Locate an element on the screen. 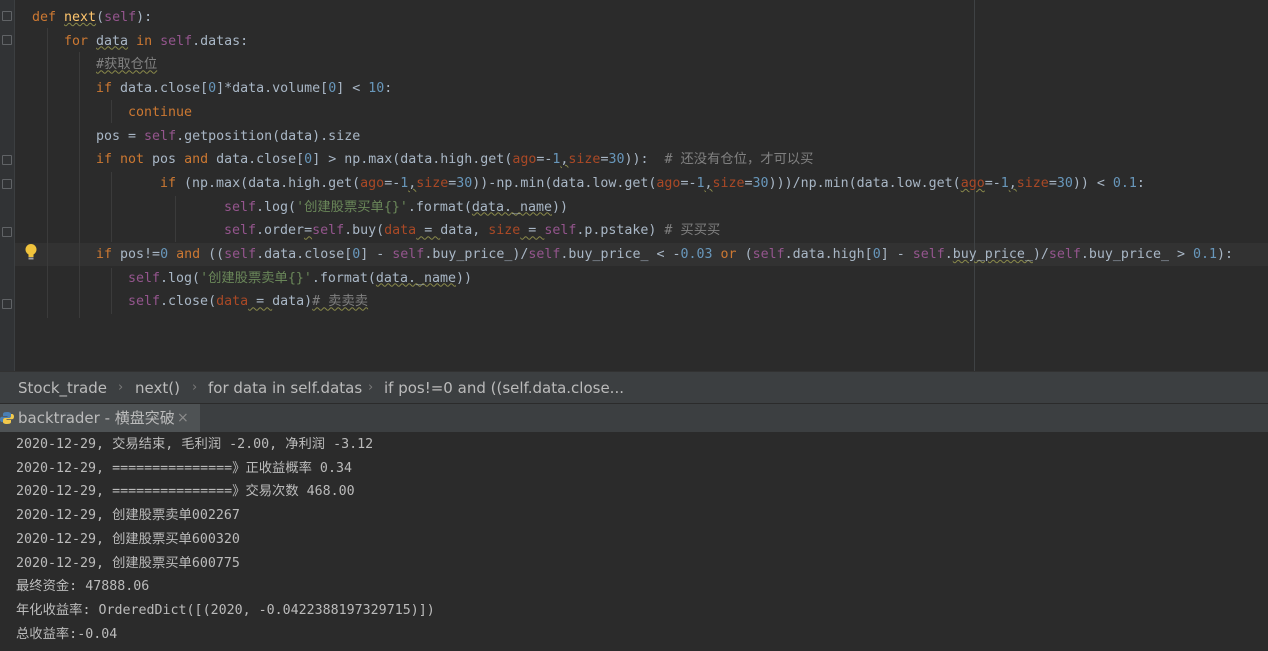  code-line: self.log('创建股票卖单{}'.format(data._name)) is located at coordinates (300, 278).